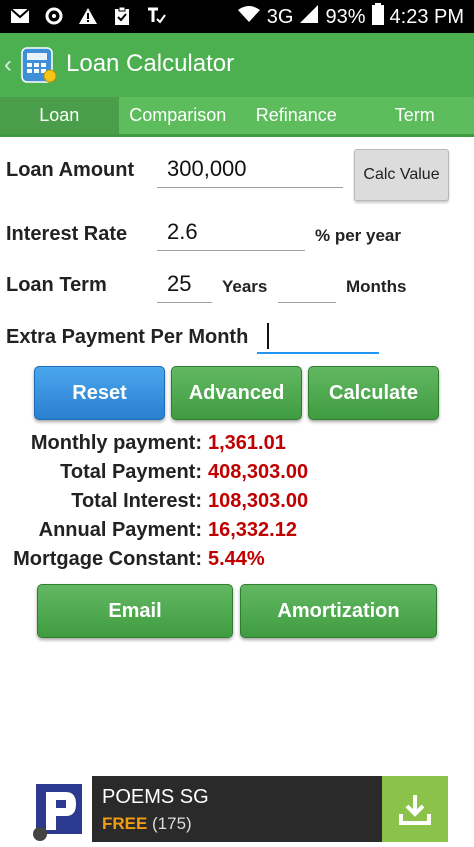 The height and width of the screenshot is (847, 474). I want to click on result-row-monthly-payment: Monthly payment: 1,361.01, so click(143, 447).